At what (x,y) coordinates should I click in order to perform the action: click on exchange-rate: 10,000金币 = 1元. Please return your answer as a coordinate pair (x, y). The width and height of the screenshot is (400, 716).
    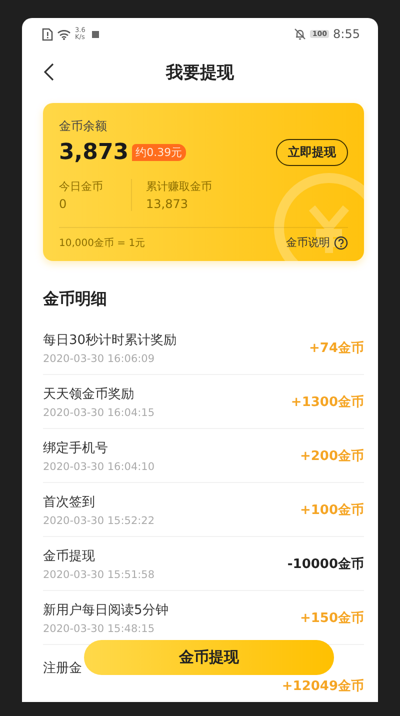
    Looking at the image, I should click on (102, 243).